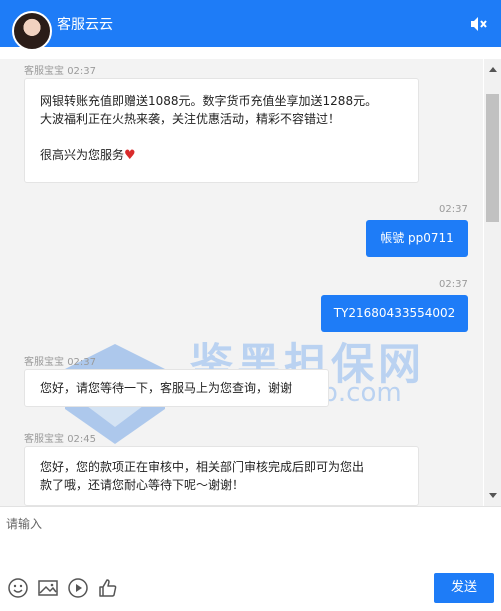 The height and width of the screenshot is (611, 501). Describe the element at coordinates (78, 588) in the screenshot. I see `video-icon` at that location.